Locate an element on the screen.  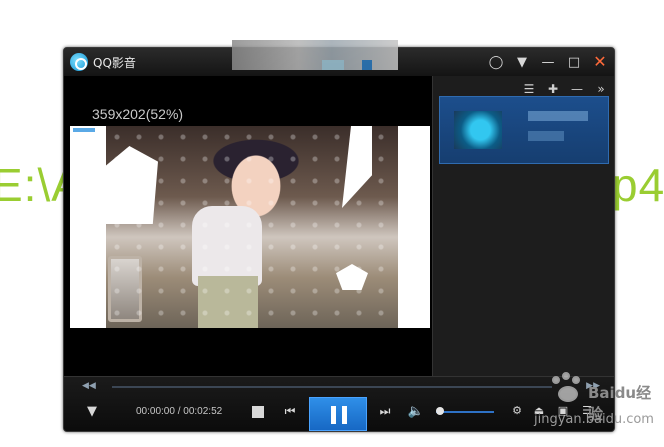
close-icon: ✕ is located at coordinates (600, 62).